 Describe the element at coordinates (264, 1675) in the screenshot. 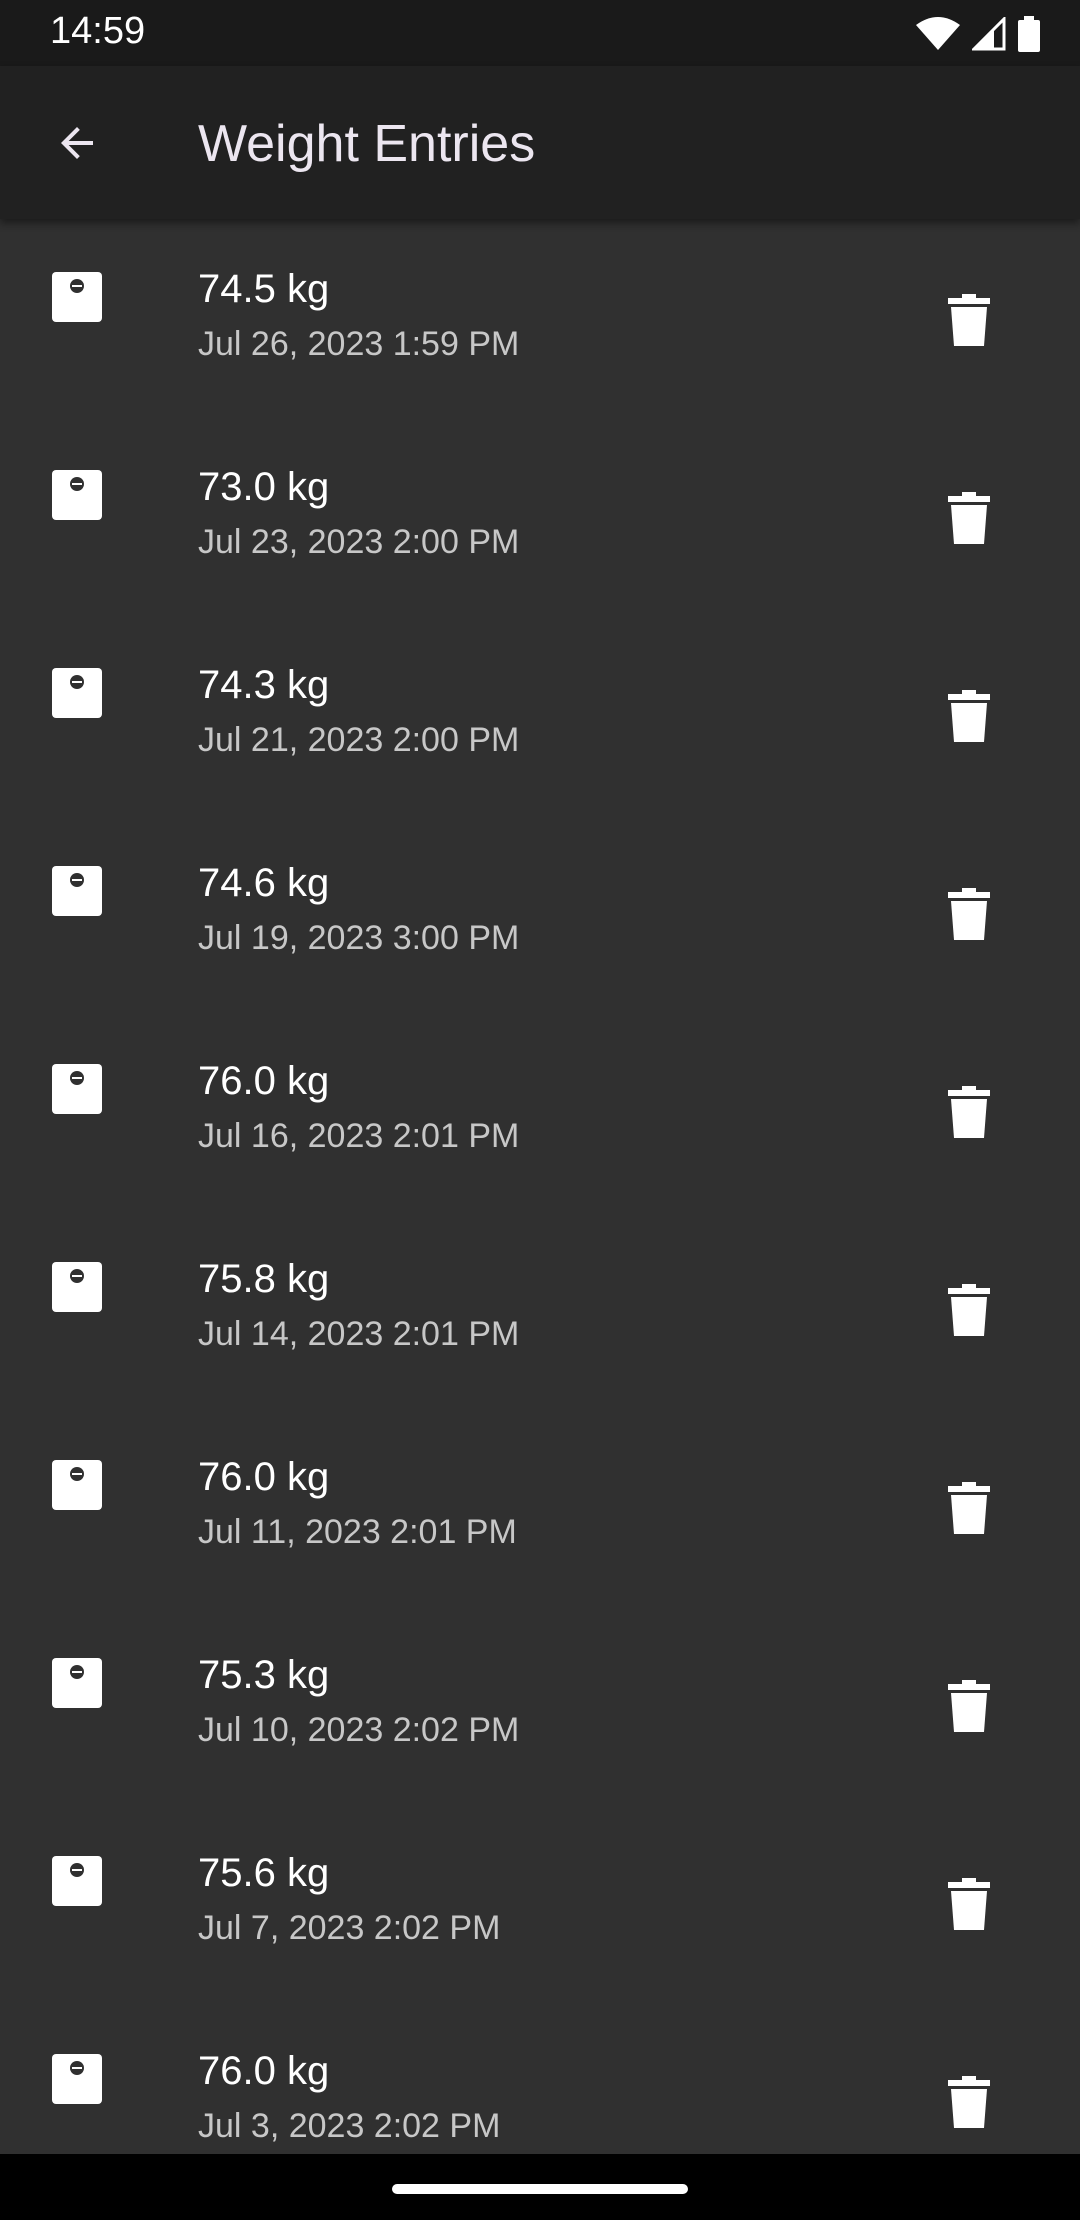

I see `entry-weight: 75.3 kg` at that location.